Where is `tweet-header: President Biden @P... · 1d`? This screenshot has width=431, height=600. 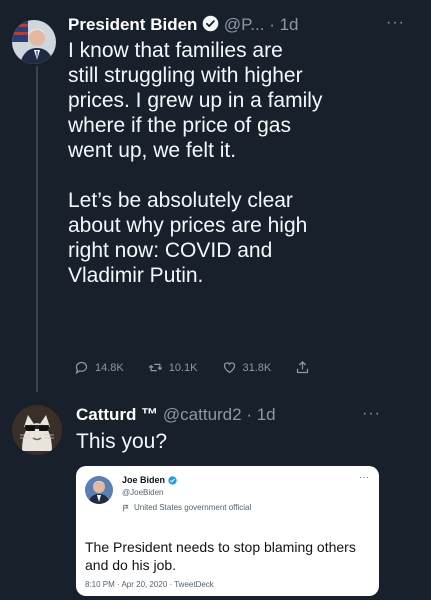 tweet-header: President Biden @P... · 1d is located at coordinates (183, 26).